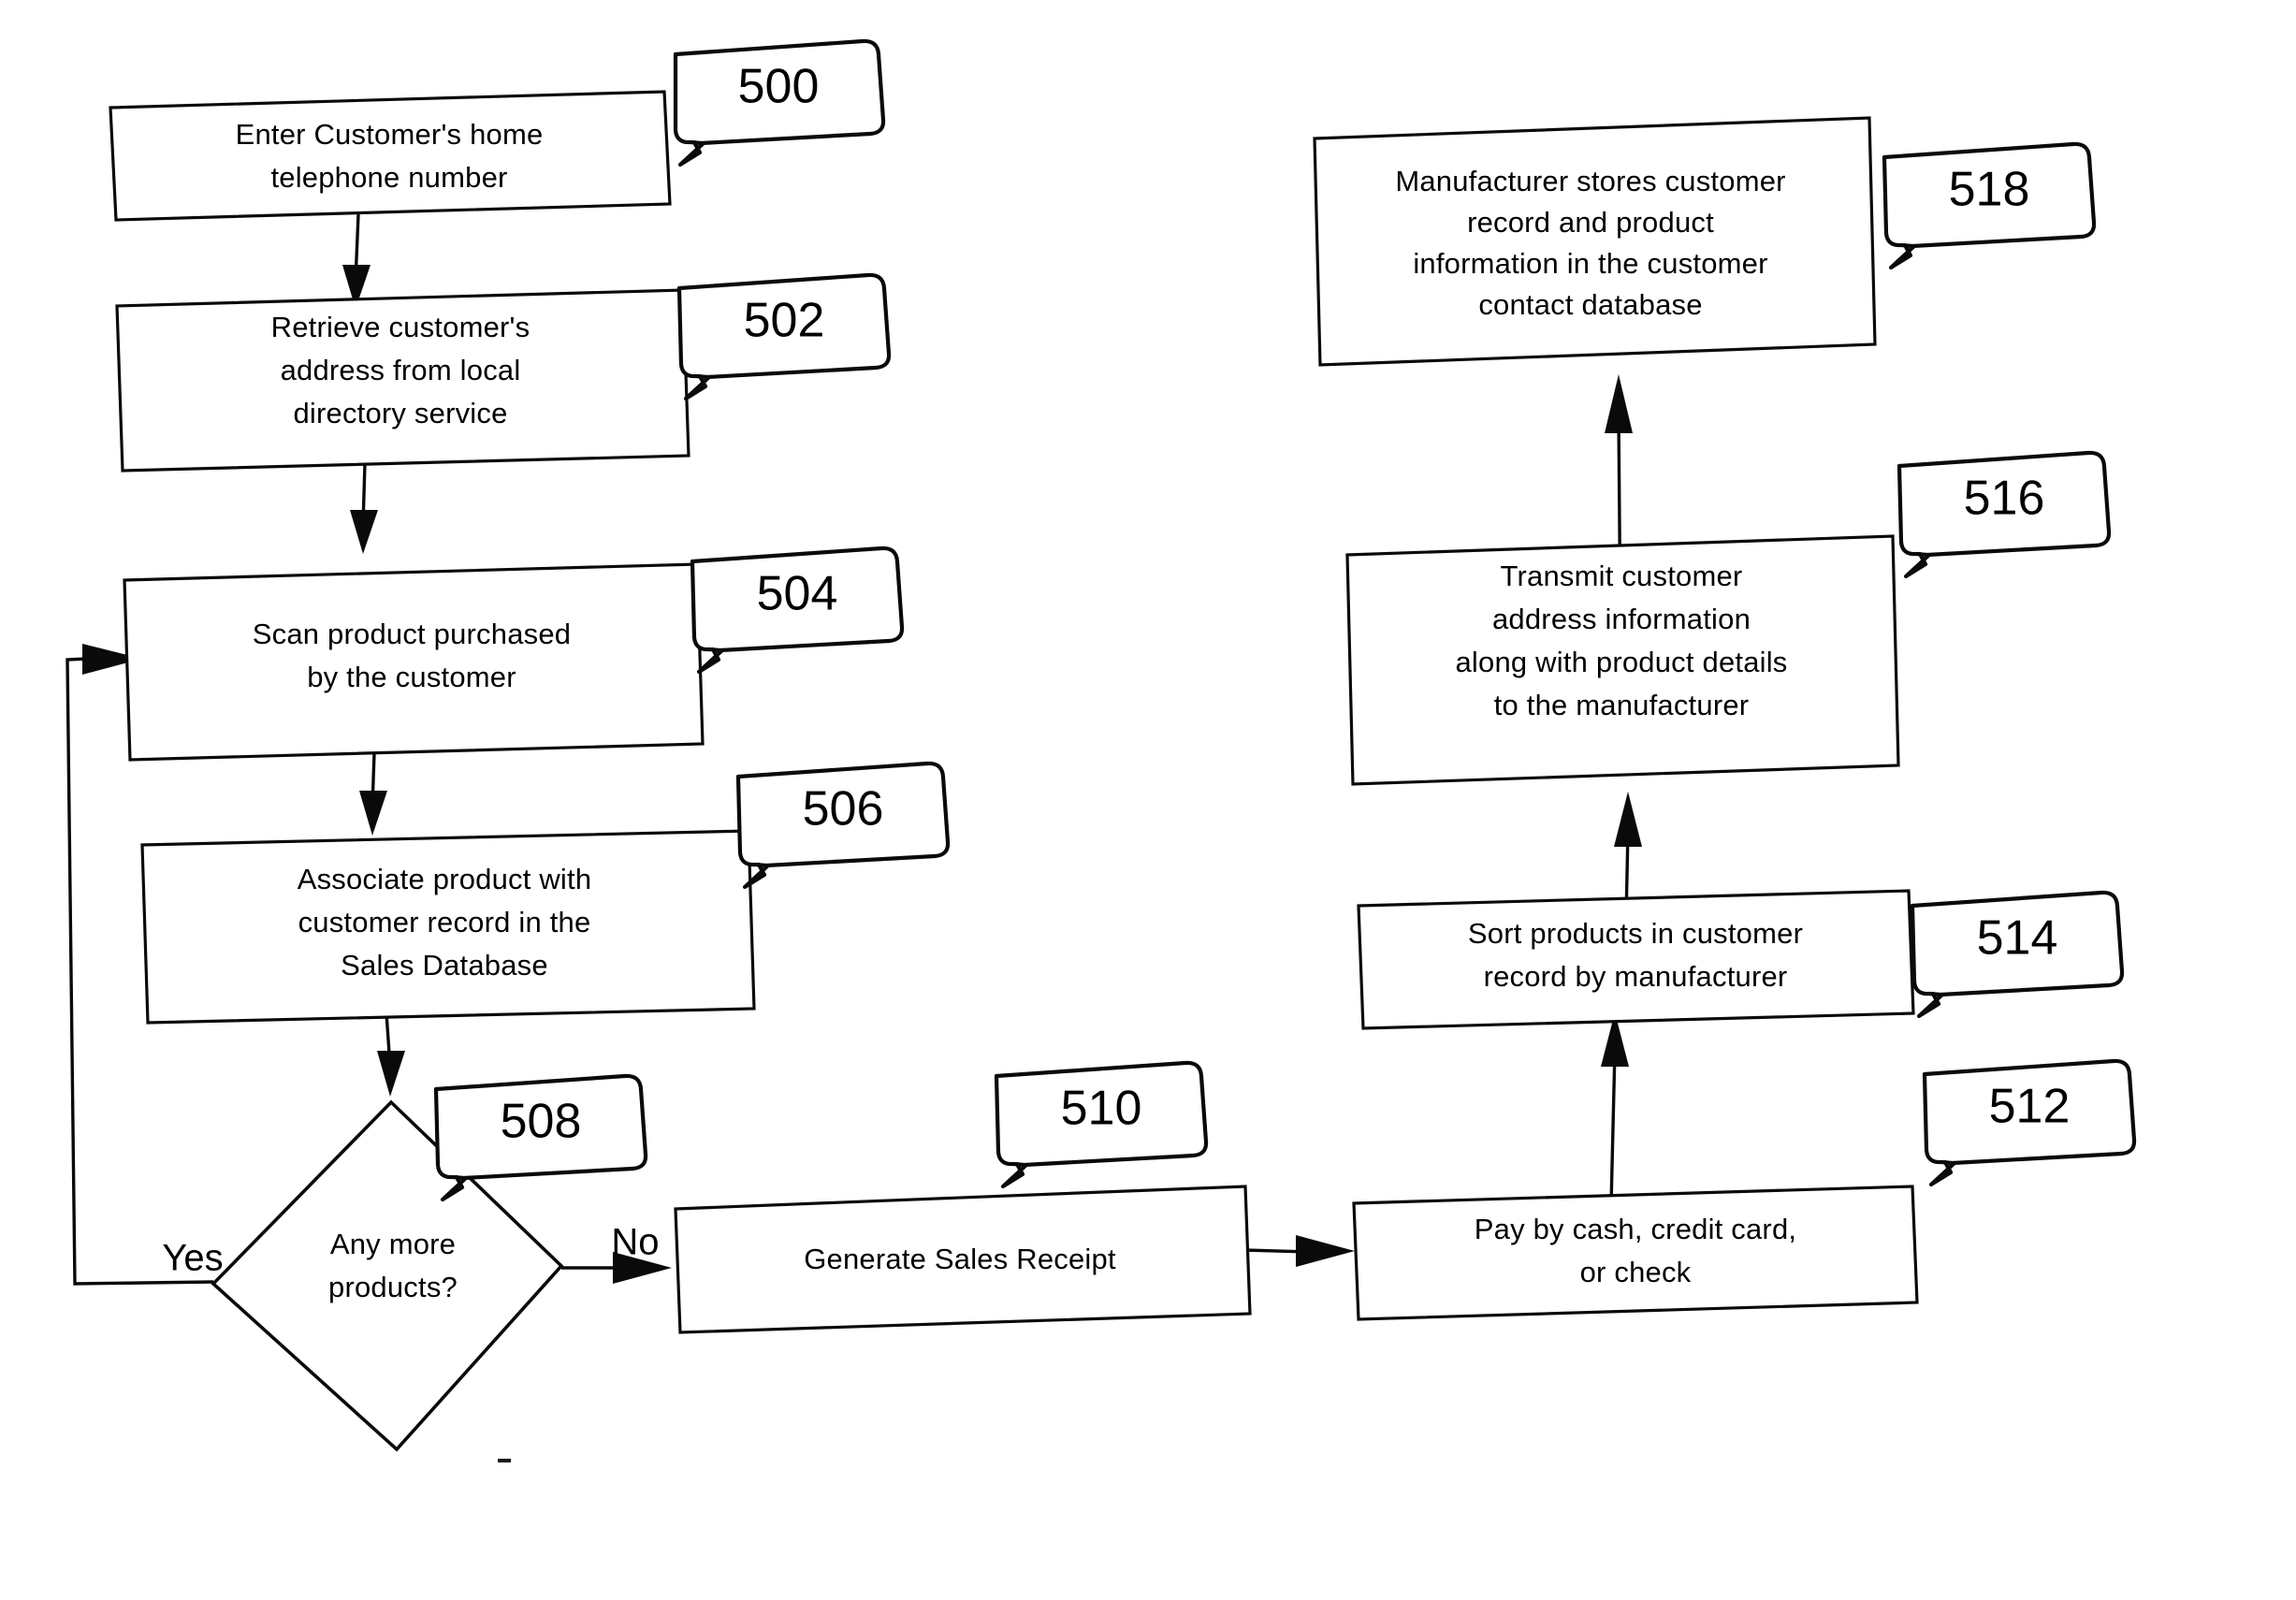 The height and width of the screenshot is (1600, 2296). What do you see at coordinates (445, 879) in the screenshot?
I see `svg-text: Associate product with` at bounding box center [445, 879].